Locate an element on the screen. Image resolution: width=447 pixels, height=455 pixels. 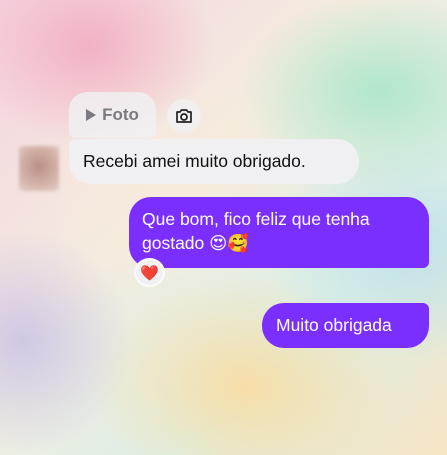
message-text: Recebi amei muito obrigado. is located at coordinates (194, 161).